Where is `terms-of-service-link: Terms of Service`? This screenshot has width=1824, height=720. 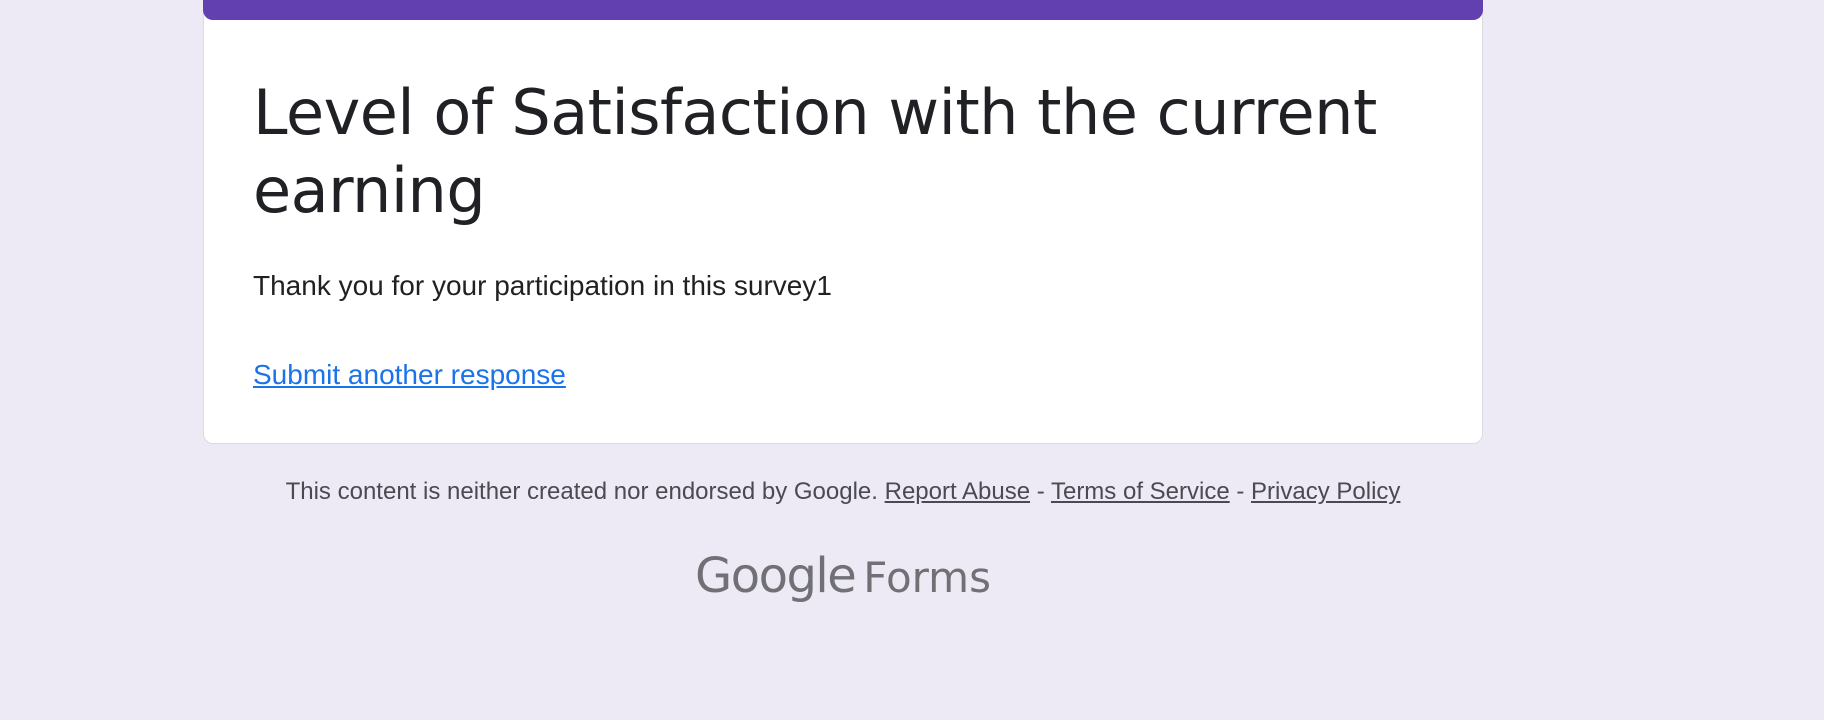 terms-of-service-link: Terms of Service is located at coordinates (1140, 491).